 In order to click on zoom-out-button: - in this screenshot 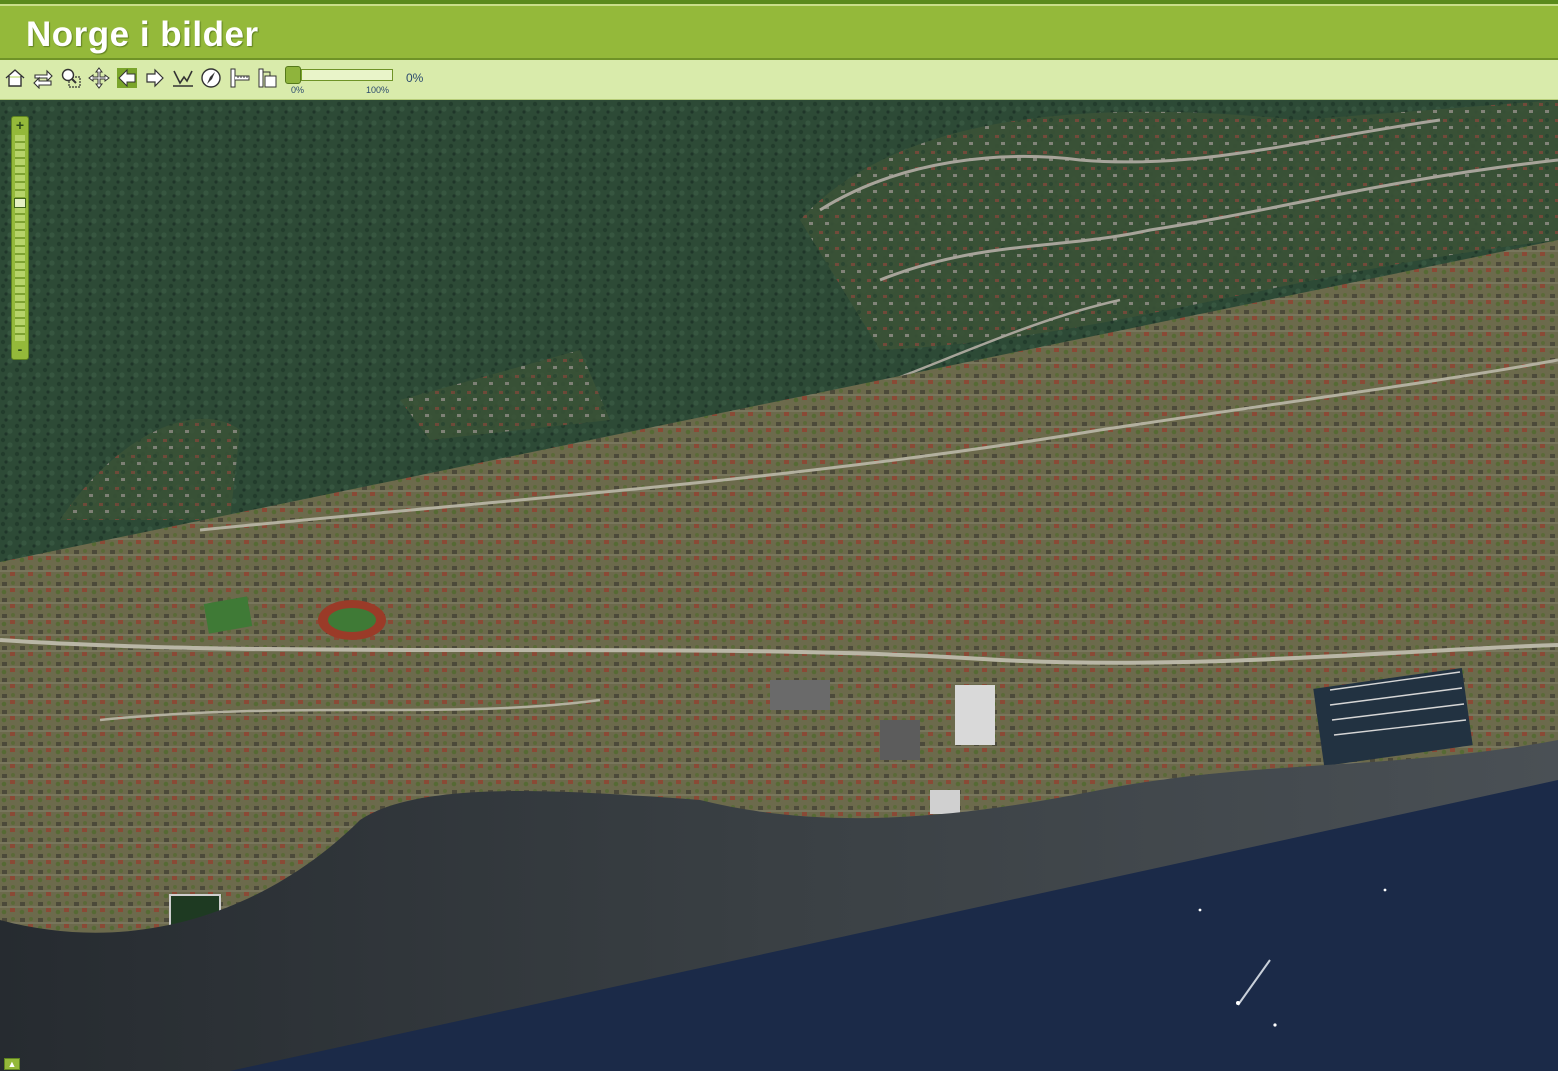, I will do `click(20, 349)`.